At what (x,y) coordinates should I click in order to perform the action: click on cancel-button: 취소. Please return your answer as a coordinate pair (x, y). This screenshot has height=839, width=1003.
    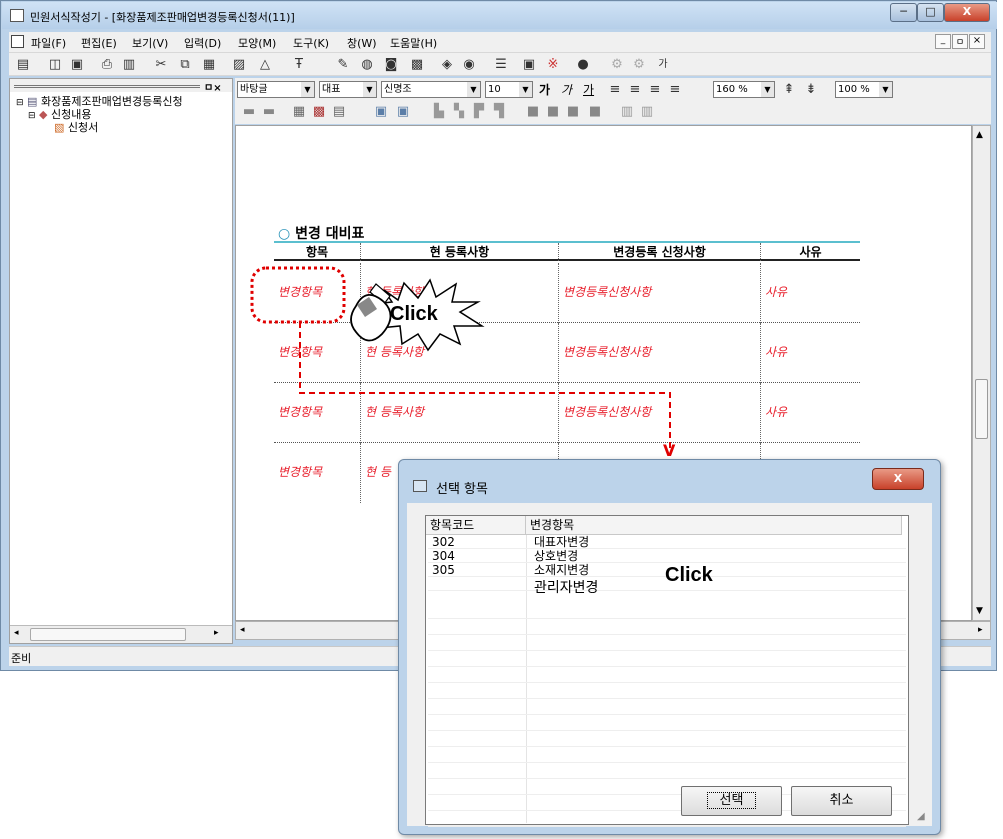
    Looking at the image, I should click on (841, 801).